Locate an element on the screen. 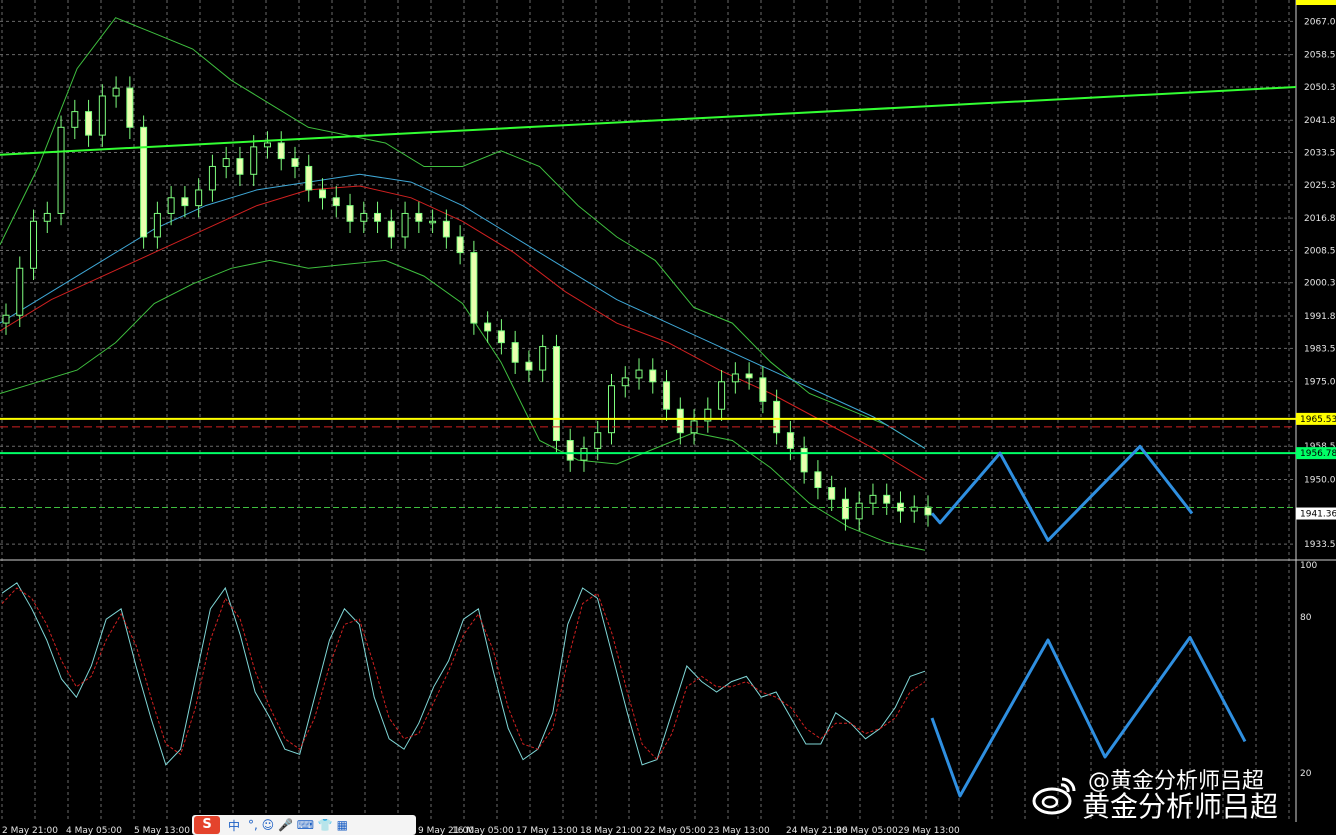 Image resolution: width=1336 pixels, height=835 pixels. price-tag-label: 1941.36 is located at coordinates (1318, 515).